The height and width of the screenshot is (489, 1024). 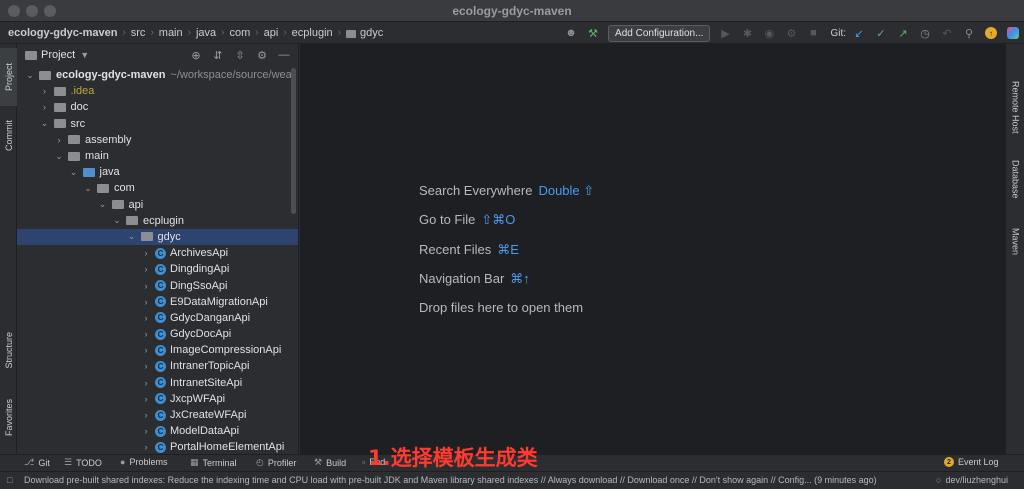 What do you see at coordinates (157, 399) in the screenshot?
I see `tree-class-item: › C JxcpWFApi` at bounding box center [157, 399].